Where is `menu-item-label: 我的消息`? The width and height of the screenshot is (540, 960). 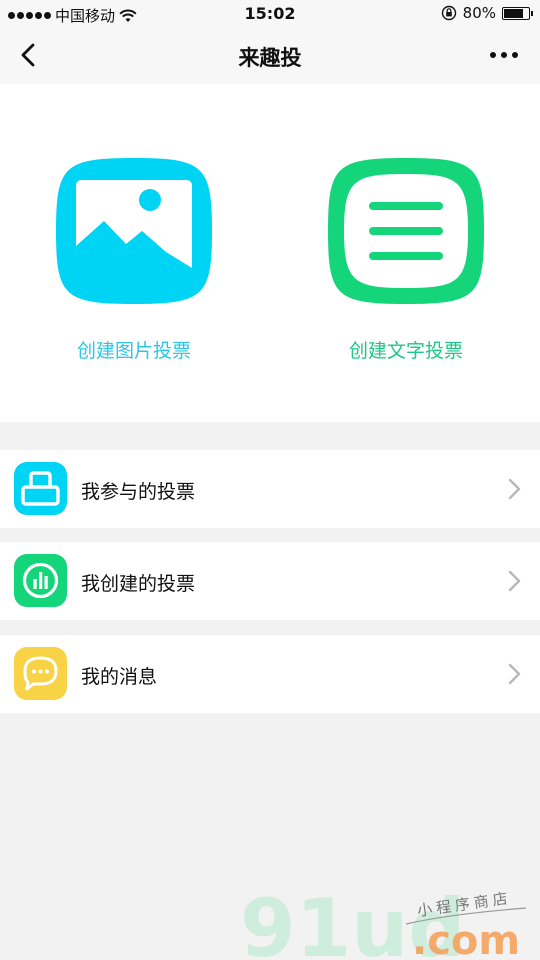 menu-item-label: 我的消息 is located at coordinates (119, 677).